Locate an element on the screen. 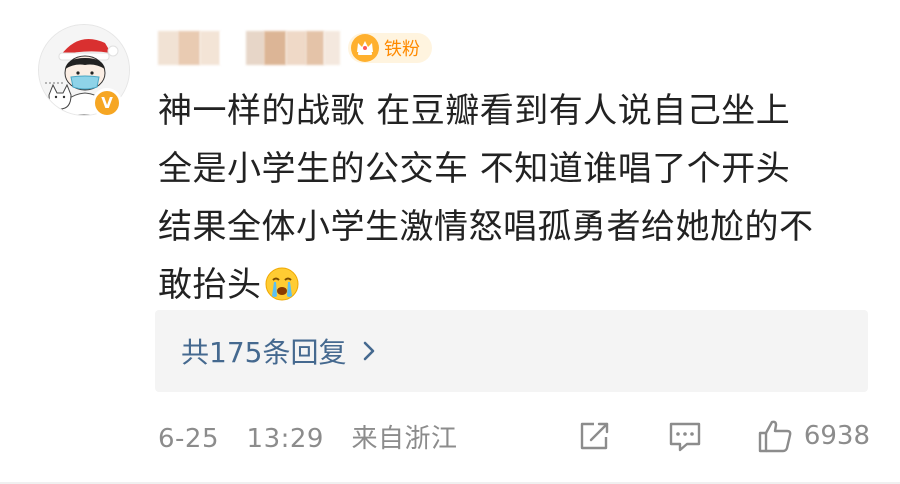 The image size is (900, 484). fan-badge-label: 铁粉 is located at coordinates (402, 49).